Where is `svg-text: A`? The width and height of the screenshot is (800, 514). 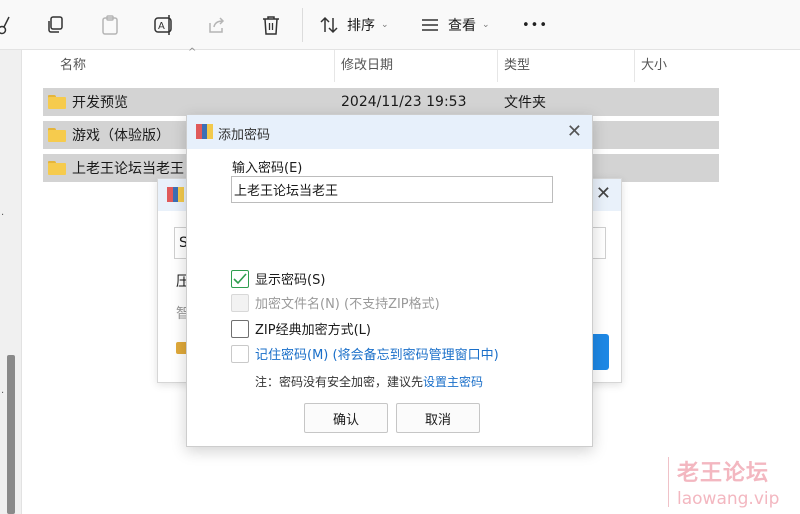 svg-text: A is located at coordinates (161, 26).